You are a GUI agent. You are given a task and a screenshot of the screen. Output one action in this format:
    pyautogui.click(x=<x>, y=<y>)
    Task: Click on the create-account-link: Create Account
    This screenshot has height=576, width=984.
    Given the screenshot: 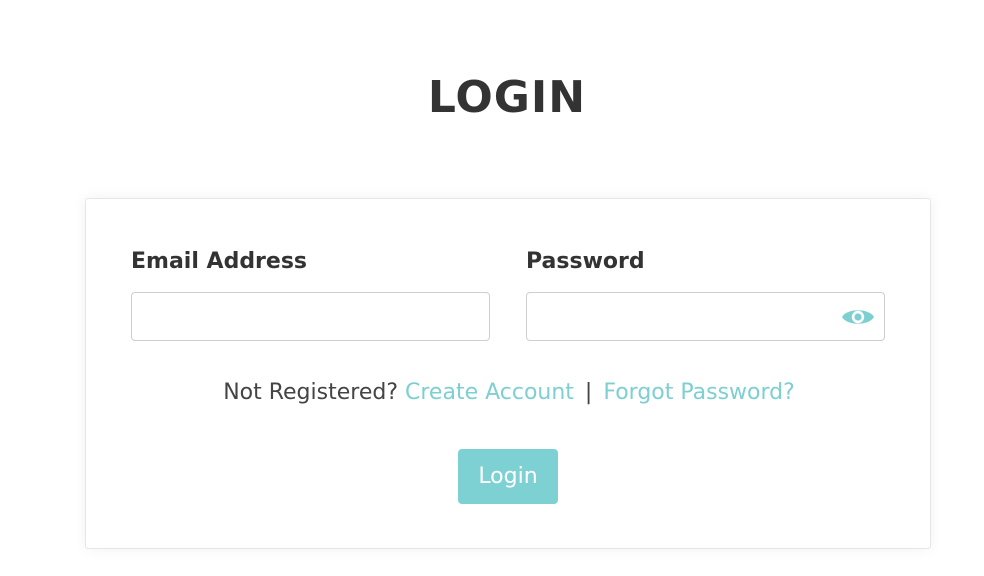 What is the action you would take?
    pyautogui.click(x=489, y=392)
    